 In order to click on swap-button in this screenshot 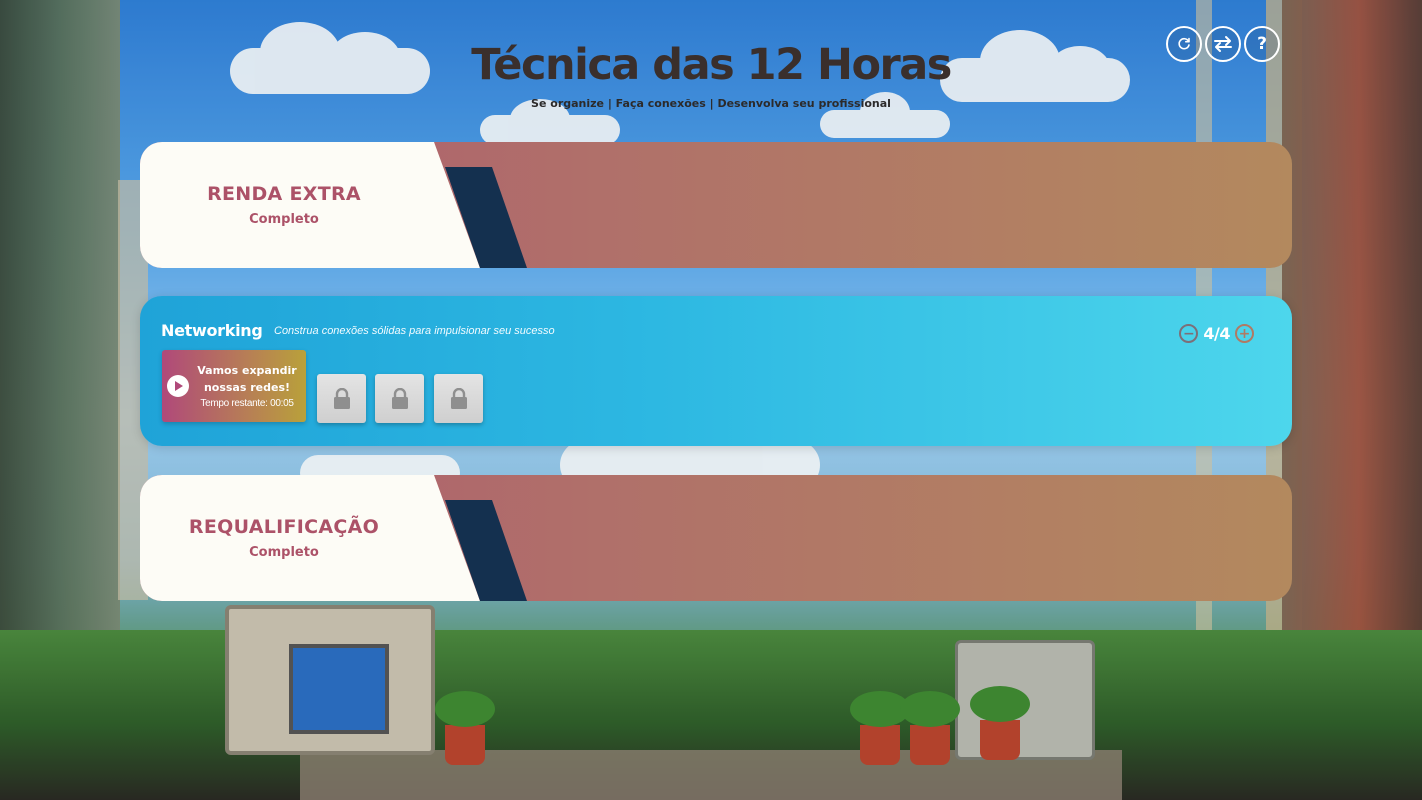, I will do `click(1223, 44)`.